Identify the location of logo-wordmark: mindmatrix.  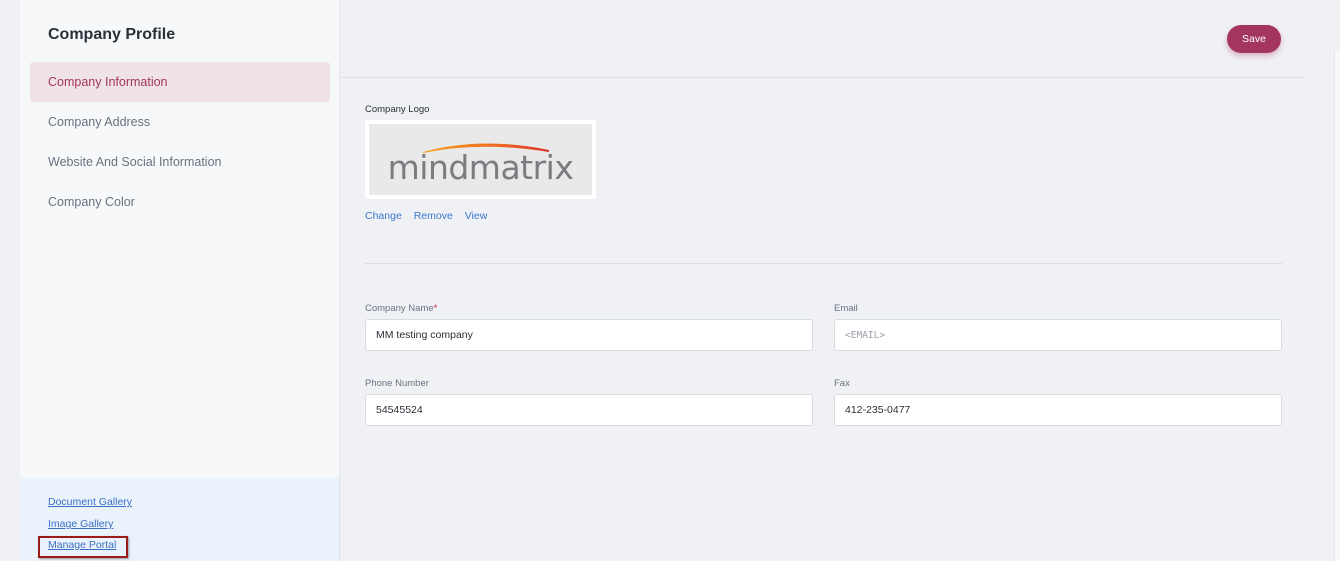
(480, 167).